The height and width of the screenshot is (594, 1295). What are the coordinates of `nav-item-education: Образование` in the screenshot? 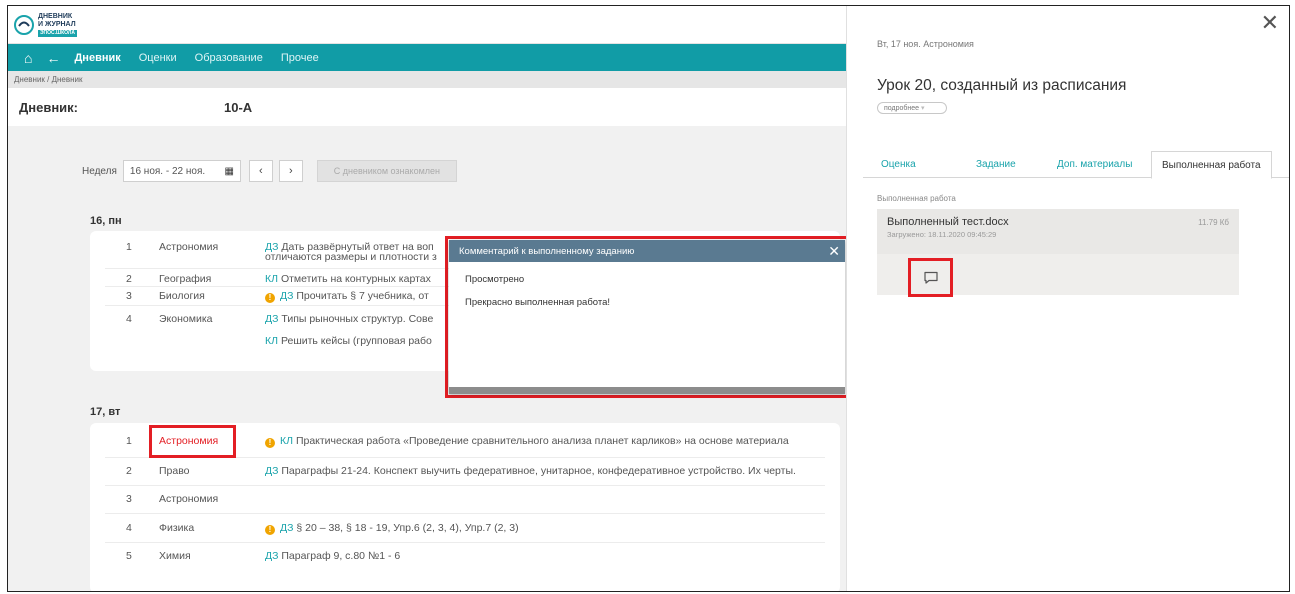 It's located at (229, 58).